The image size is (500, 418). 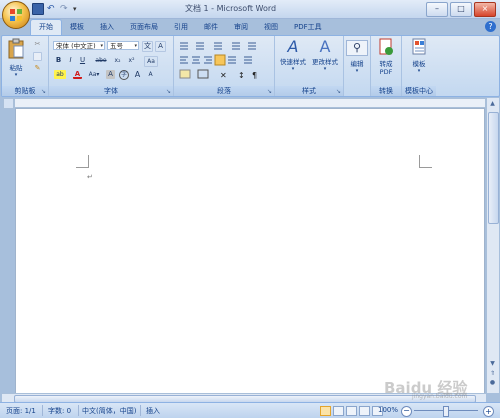 What do you see at coordinates (116, 46) in the screenshot?
I see `font-size-value: 五号` at bounding box center [116, 46].